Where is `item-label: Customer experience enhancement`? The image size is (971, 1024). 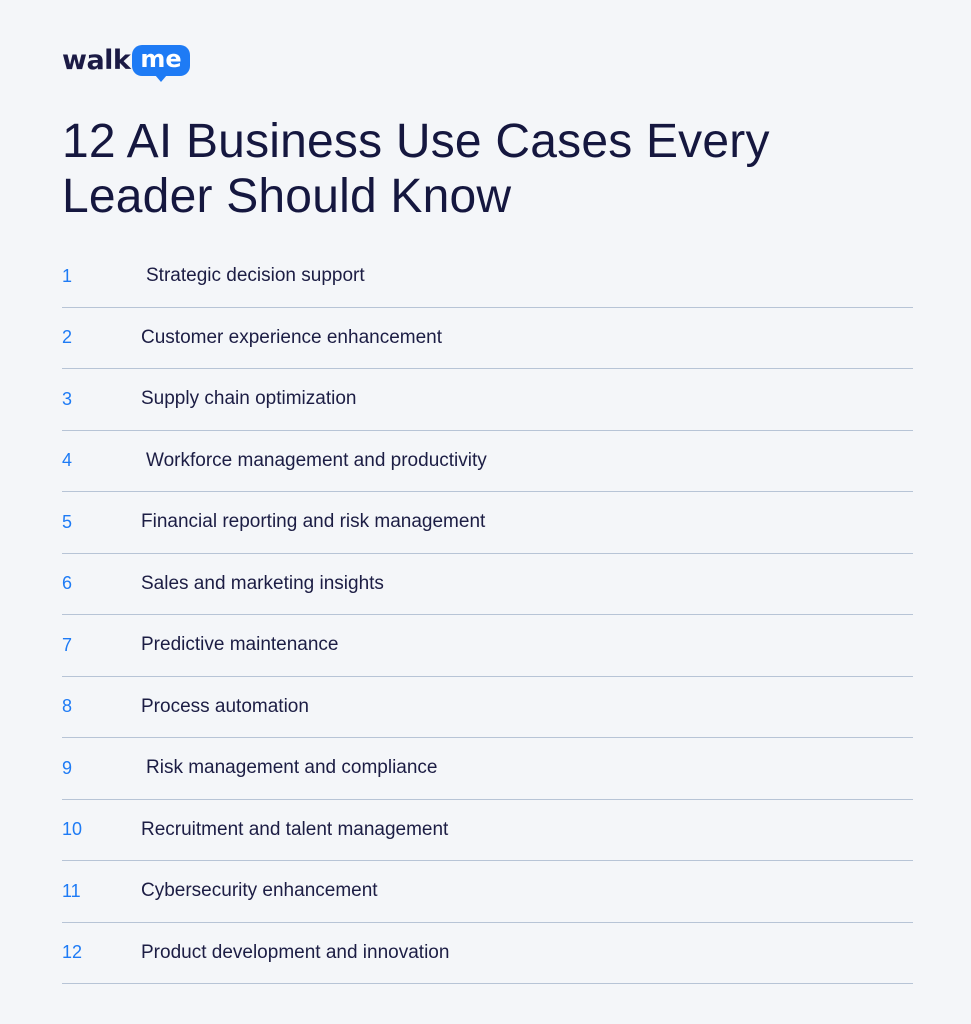
item-label: Customer experience enhancement is located at coordinates (292, 337).